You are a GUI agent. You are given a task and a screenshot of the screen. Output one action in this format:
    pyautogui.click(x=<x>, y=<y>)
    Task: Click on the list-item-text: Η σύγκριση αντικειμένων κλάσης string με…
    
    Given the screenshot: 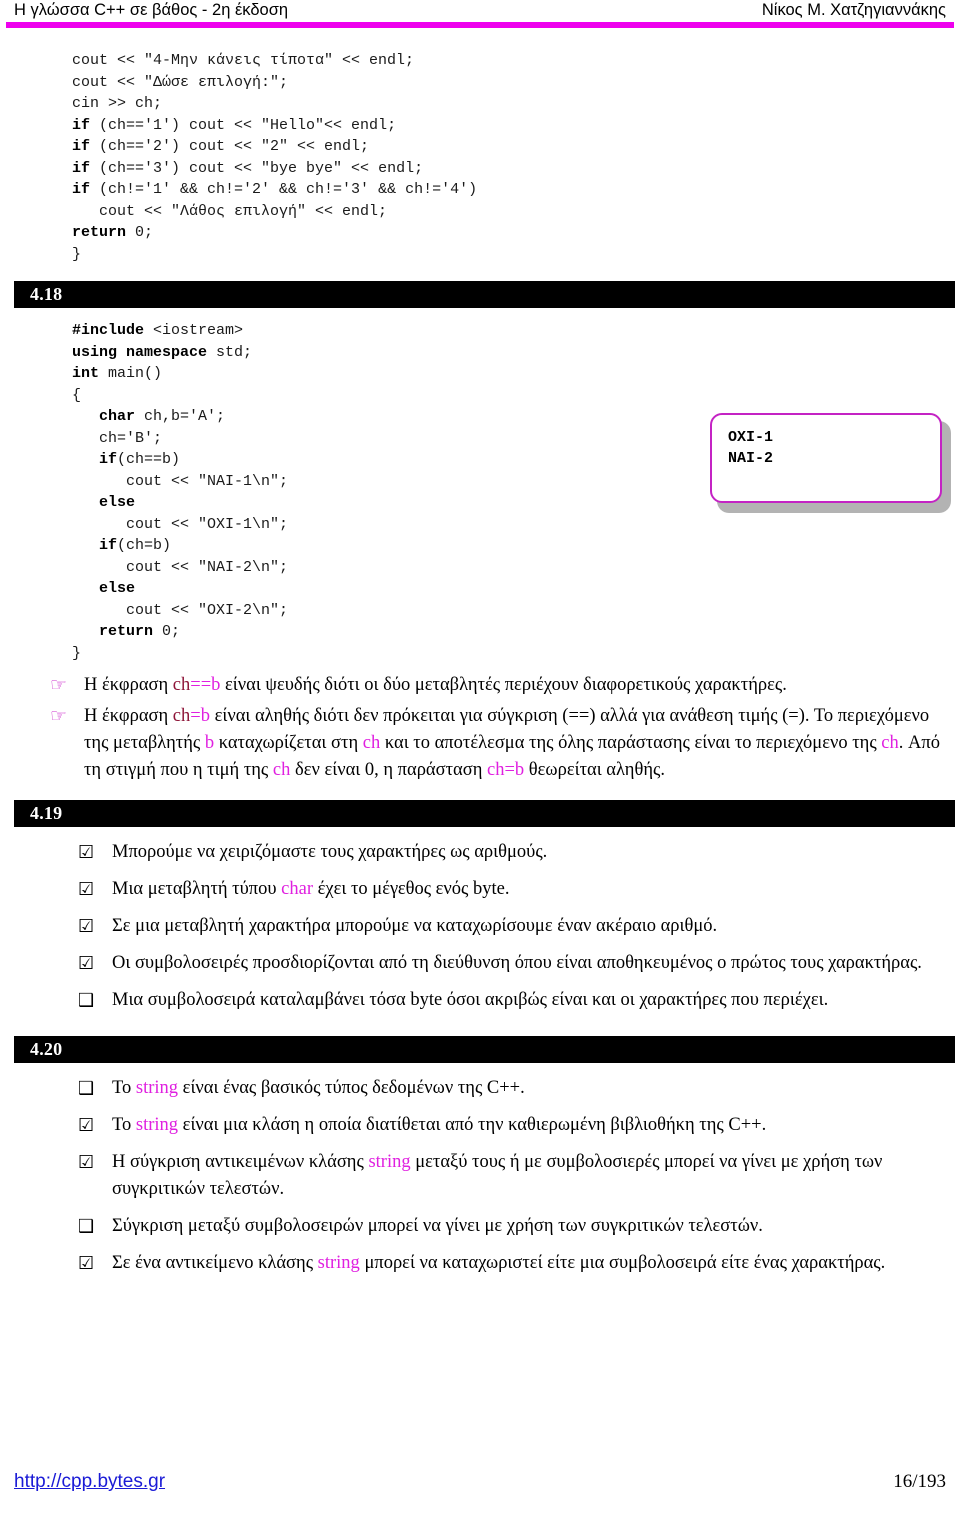 What is the action you would take?
    pyautogui.click(x=497, y=1175)
    